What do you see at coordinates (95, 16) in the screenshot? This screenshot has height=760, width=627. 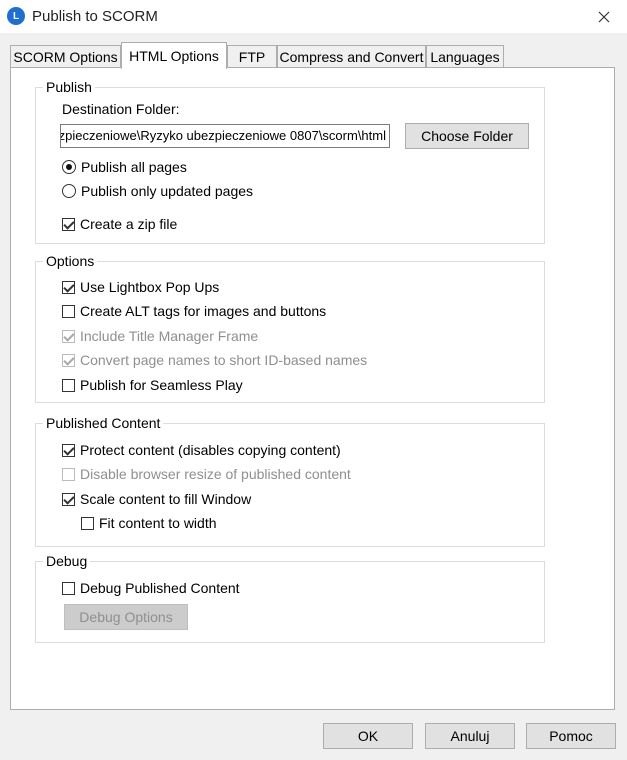 I see `window-title: Publish to SCORM` at bounding box center [95, 16].